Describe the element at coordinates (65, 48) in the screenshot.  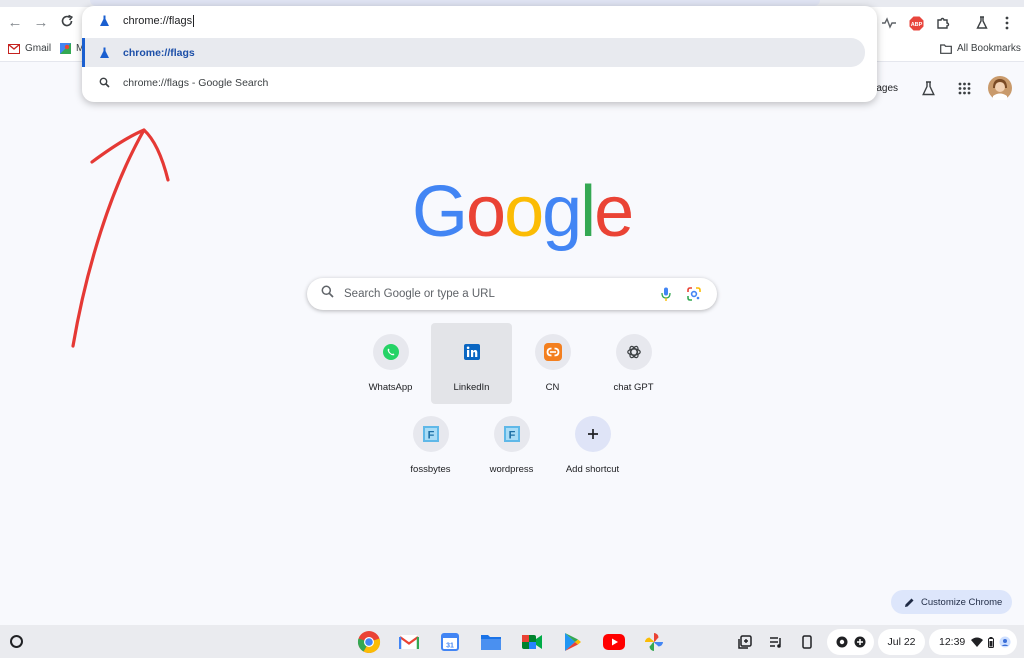
I see `maps-icon` at that location.